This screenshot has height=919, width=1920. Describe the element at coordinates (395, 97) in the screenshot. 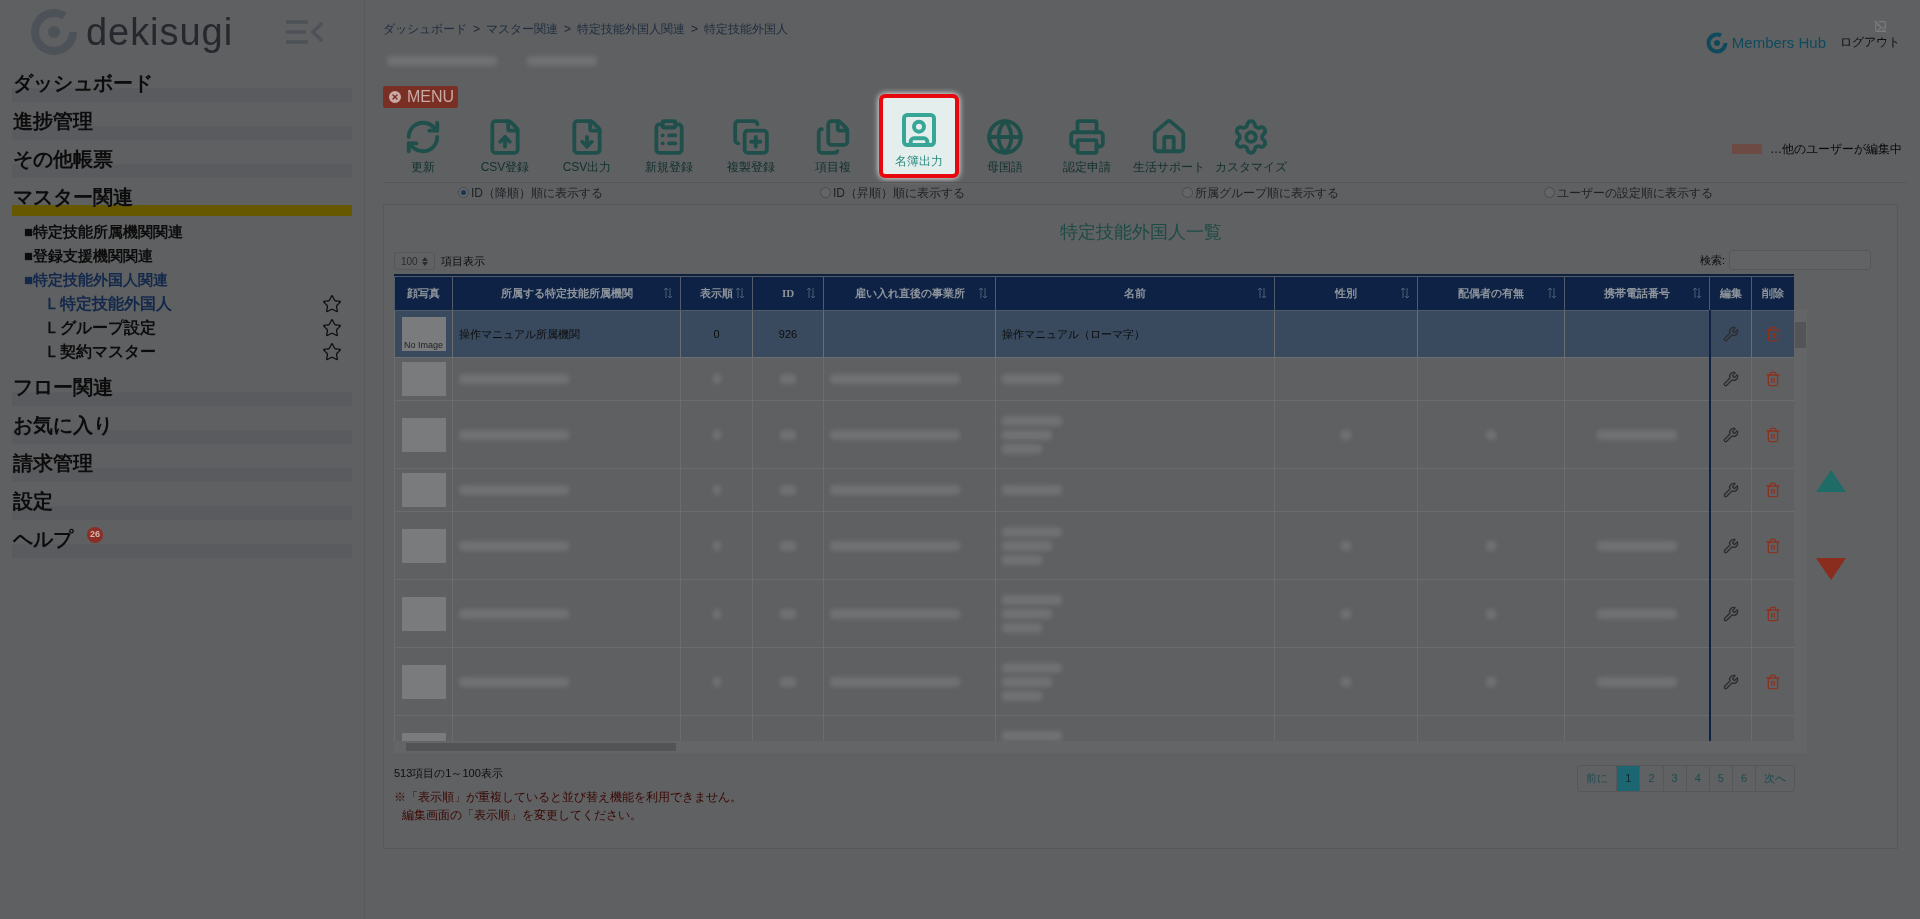

I see `close-icon` at that location.